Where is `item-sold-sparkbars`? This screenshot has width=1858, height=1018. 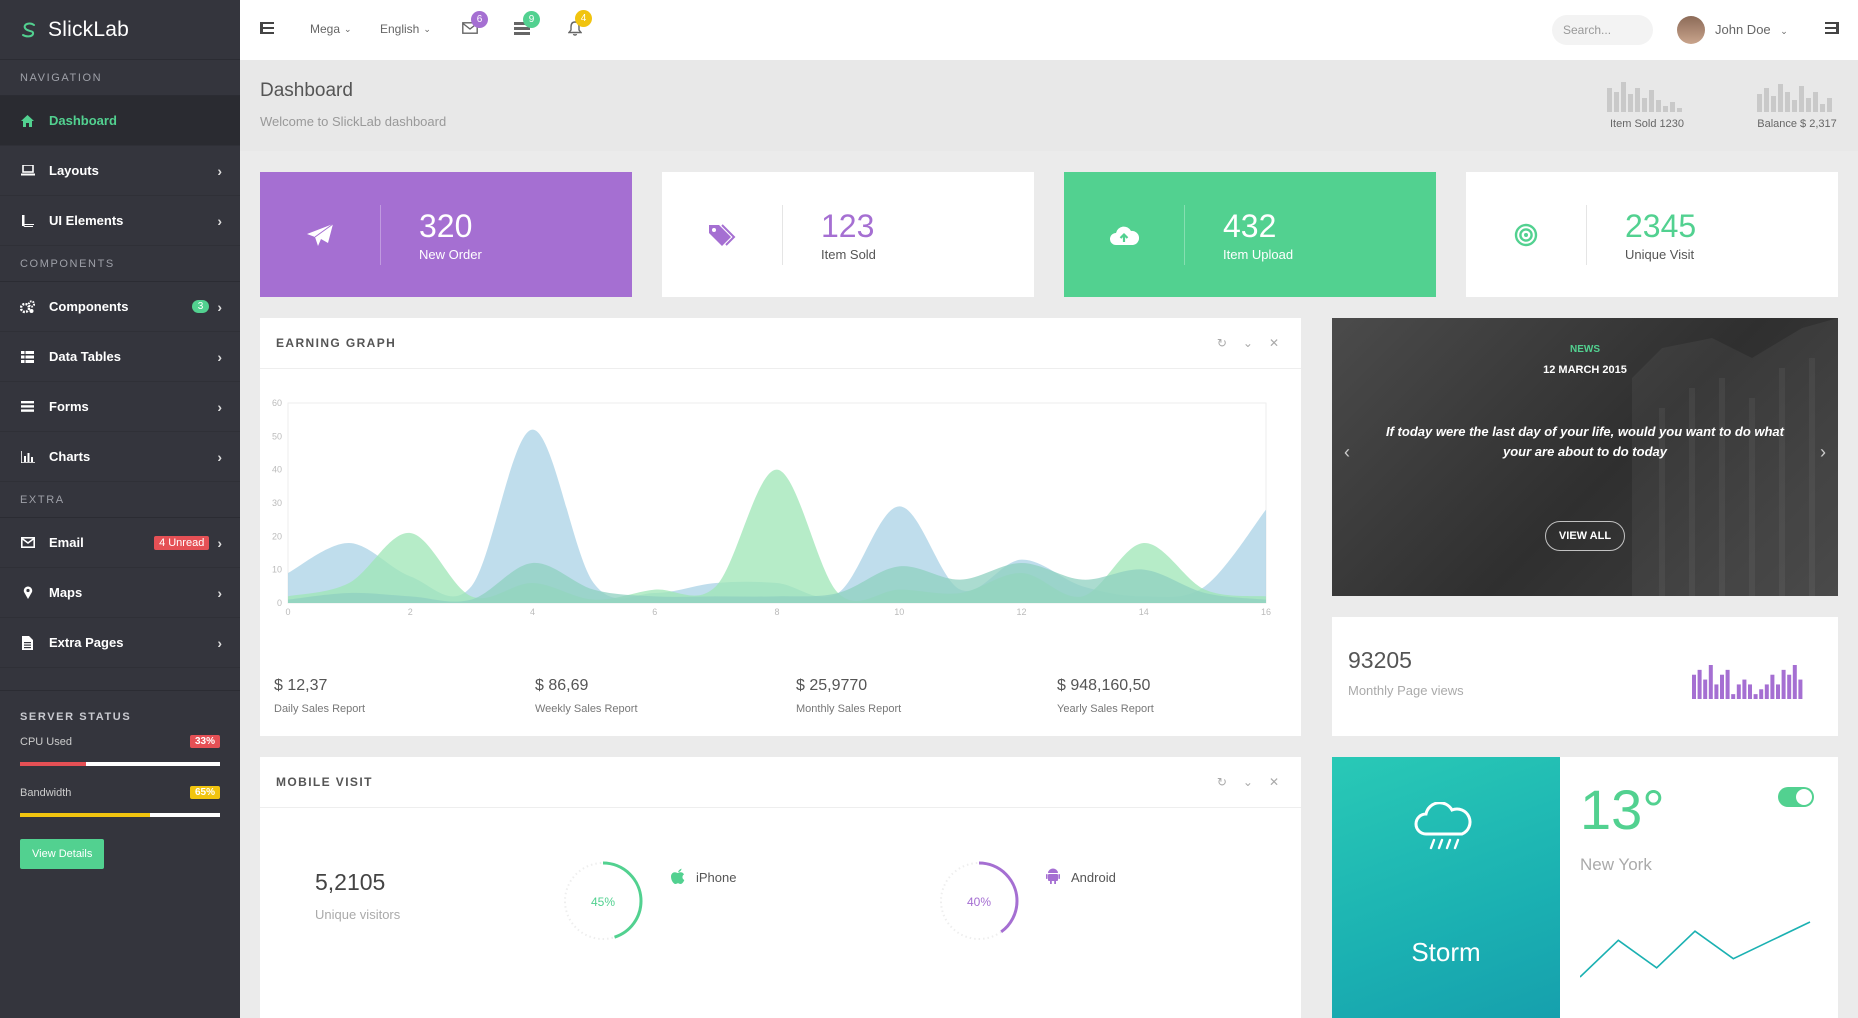
item-sold-sparkbars is located at coordinates (1644, 97).